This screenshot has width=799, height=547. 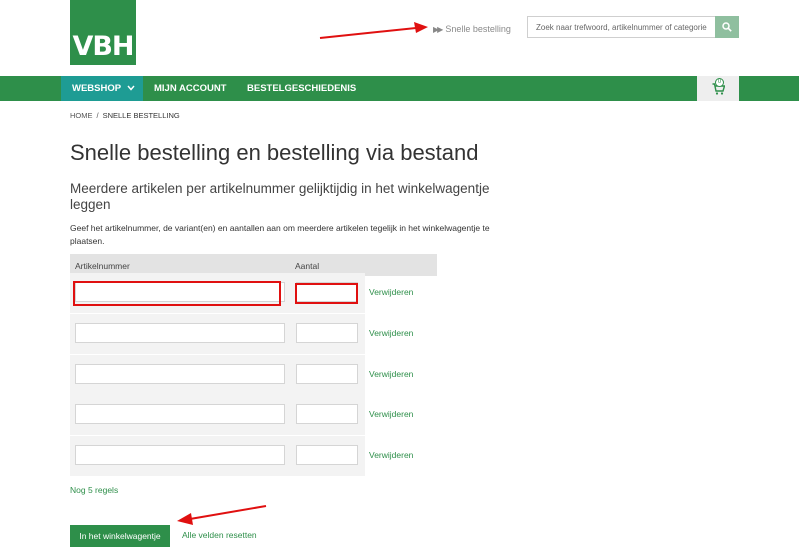 What do you see at coordinates (368, 33) in the screenshot?
I see `annotation-arrow-quick-order` at bounding box center [368, 33].